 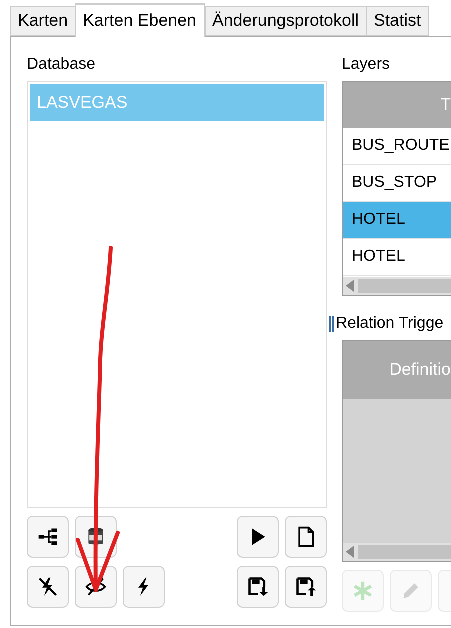 I want to click on hierarchy-icon, so click(x=48, y=537).